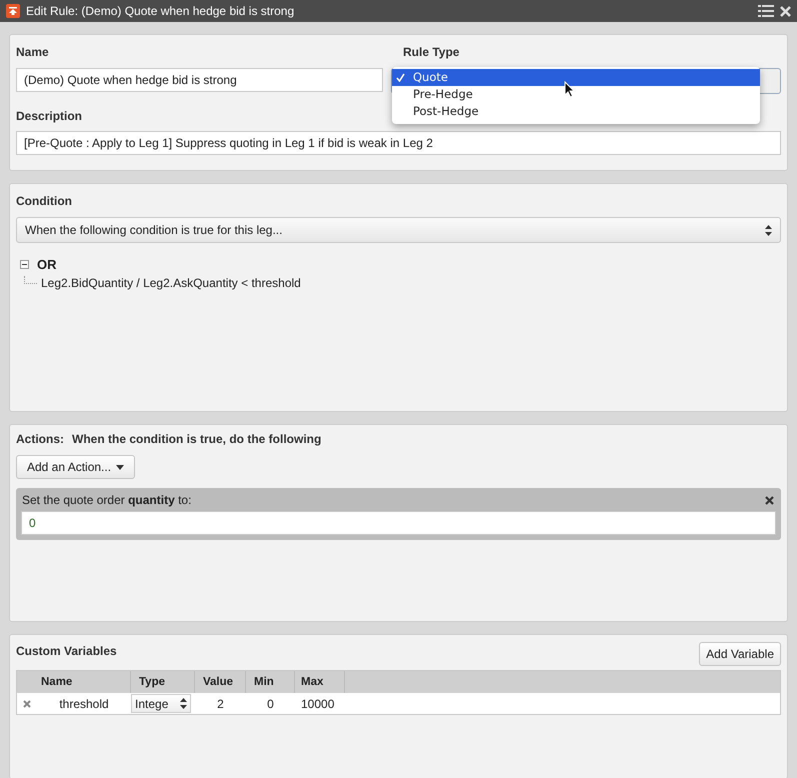 This screenshot has width=797, height=778. Describe the element at coordinates (398, 143) in the screenshot. I see `description-field: [Pre-Quote : Apply to Leg 1] Suppress quoting in Leg 1 if bid is weak in Leg 2` at that location.